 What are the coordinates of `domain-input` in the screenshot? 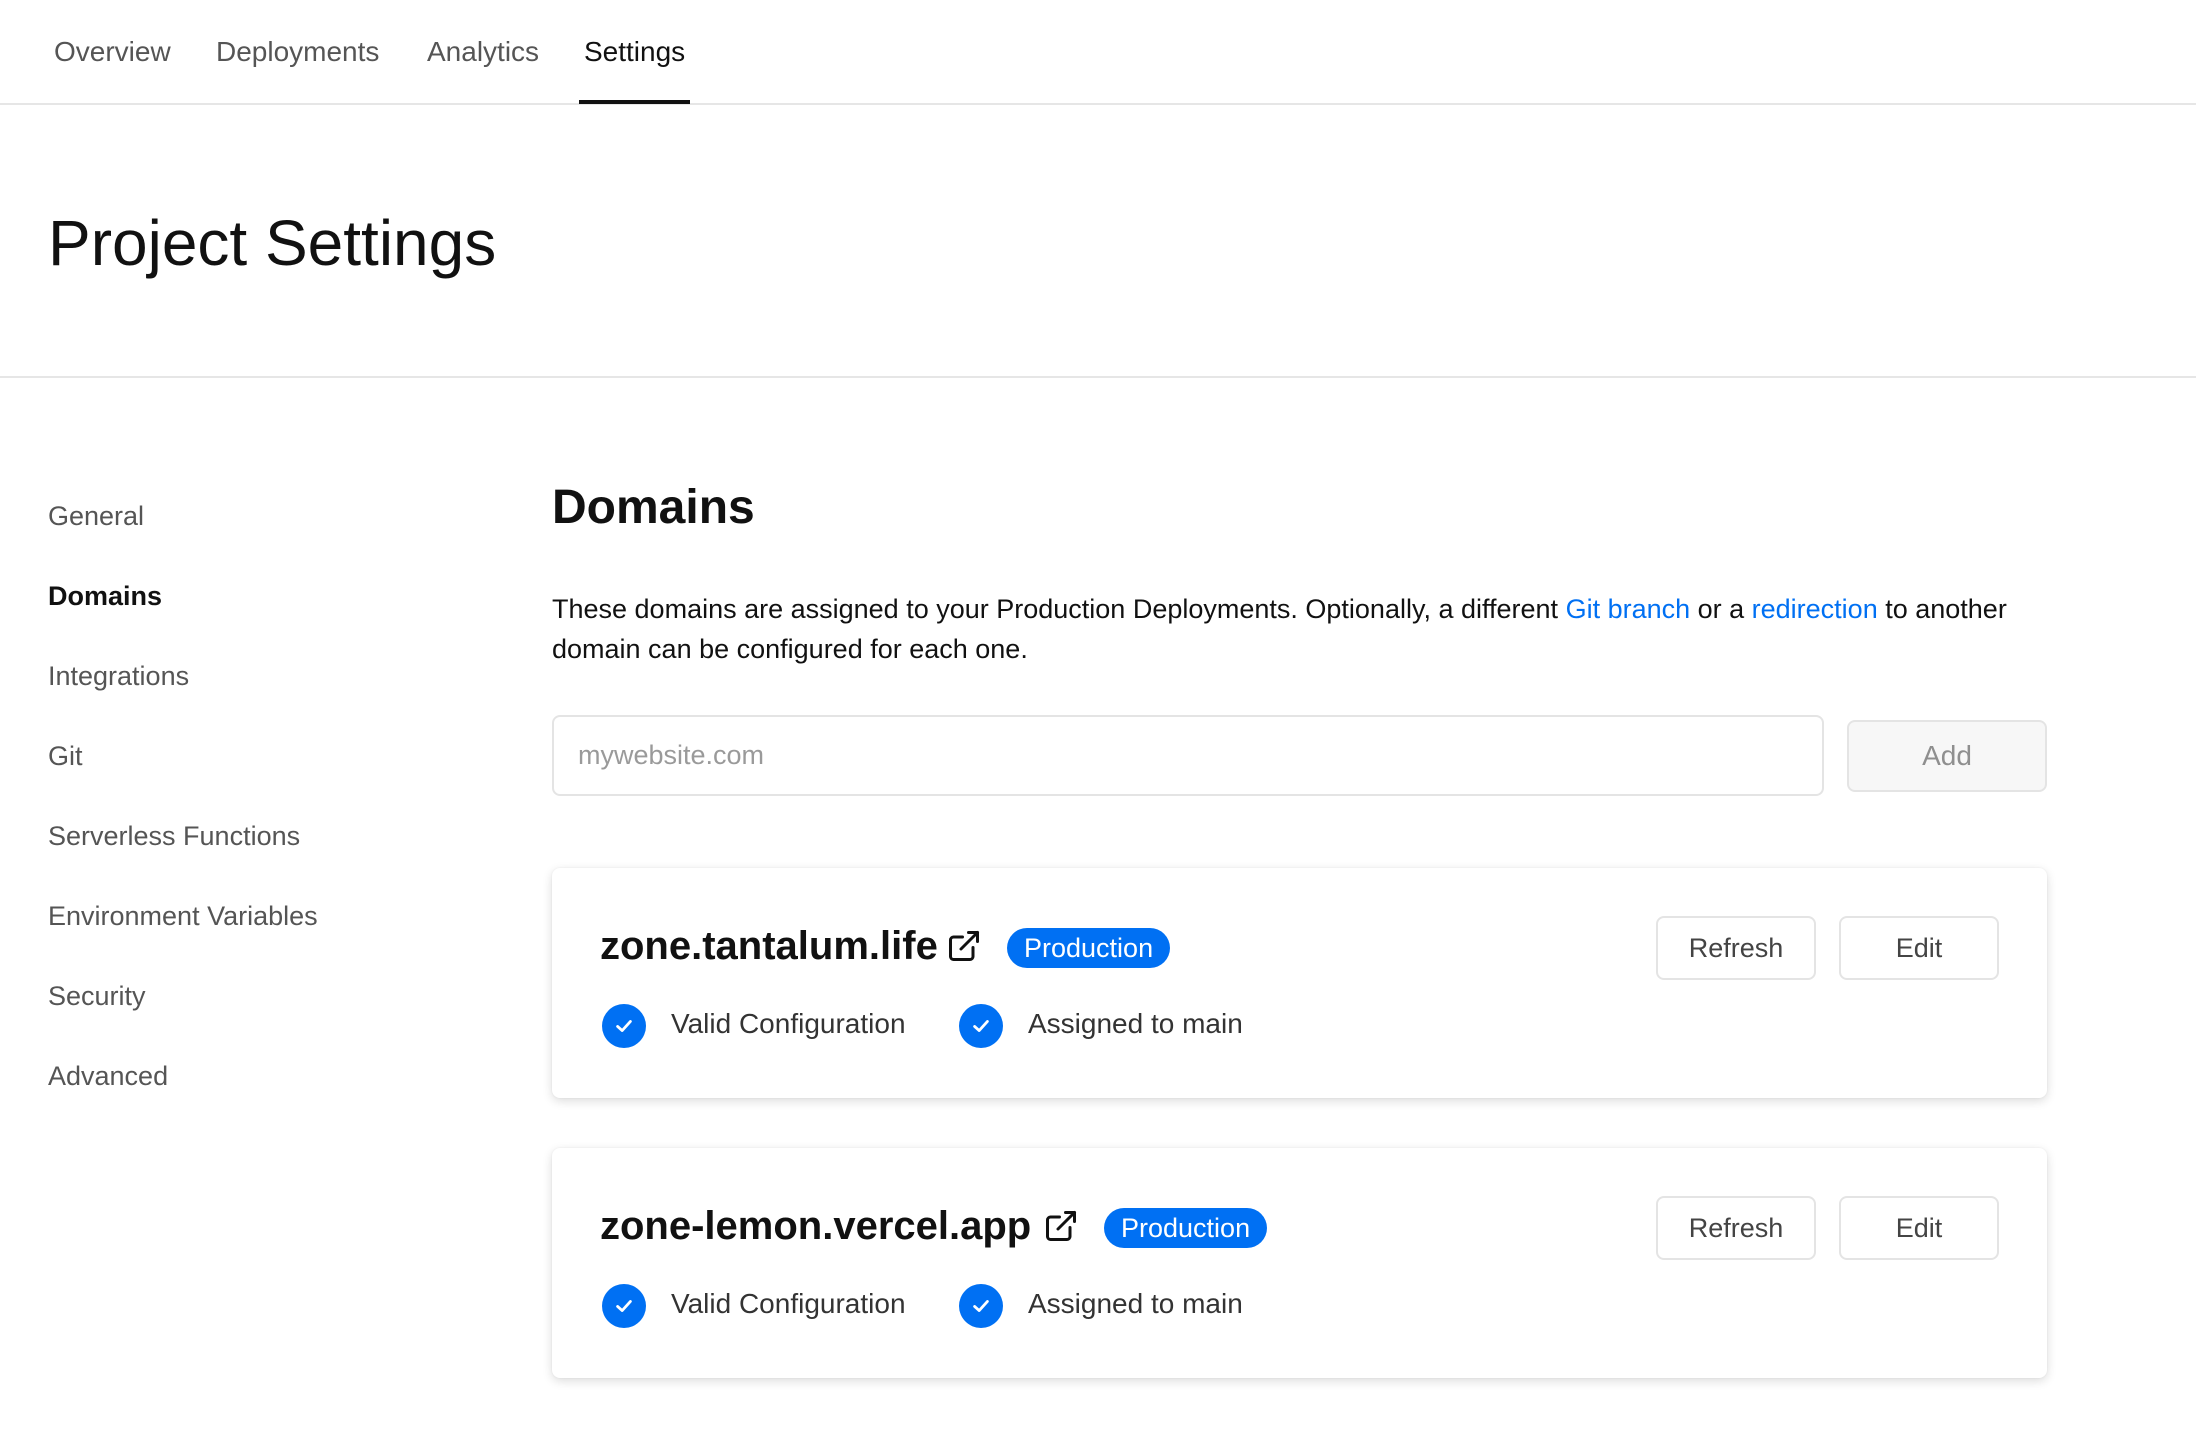 It's located at (1188, 755).